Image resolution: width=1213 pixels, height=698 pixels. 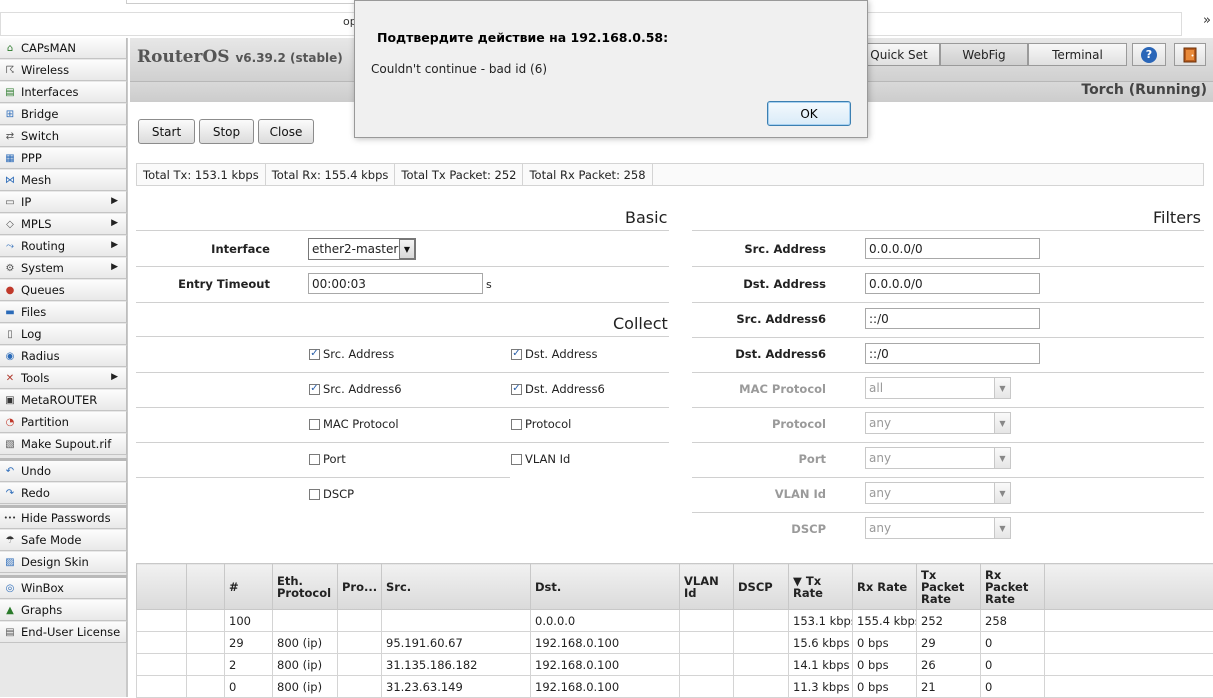 I want to click on collect-src-address6-checkbox: ✓ Src. Address6, so click(x=355, y=389).